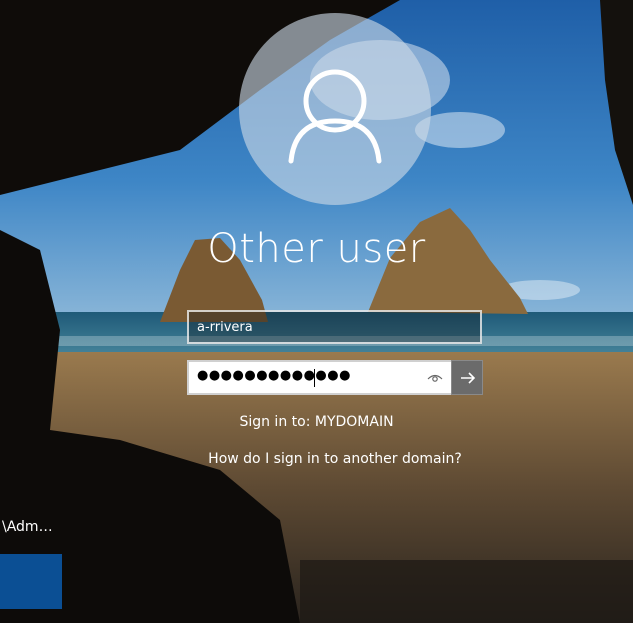 This screenshot has width=633, height=623. I want to click on other-domain-help-link: How do I sign in to another domain?, so click(316, 459).